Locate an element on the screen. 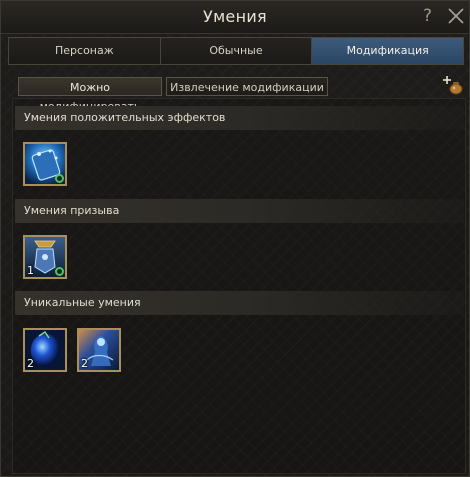  window-title: Умения is located at coordinates (235, 16).